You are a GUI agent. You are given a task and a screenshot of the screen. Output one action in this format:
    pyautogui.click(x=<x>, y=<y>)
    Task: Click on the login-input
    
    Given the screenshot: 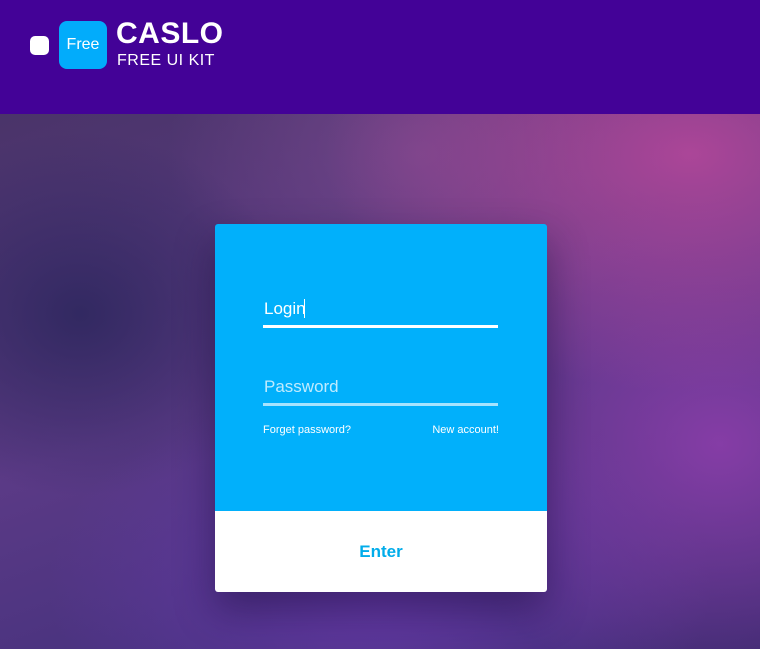 What is the action you would take?
    pyautogui.click(x=381, y=309)
    